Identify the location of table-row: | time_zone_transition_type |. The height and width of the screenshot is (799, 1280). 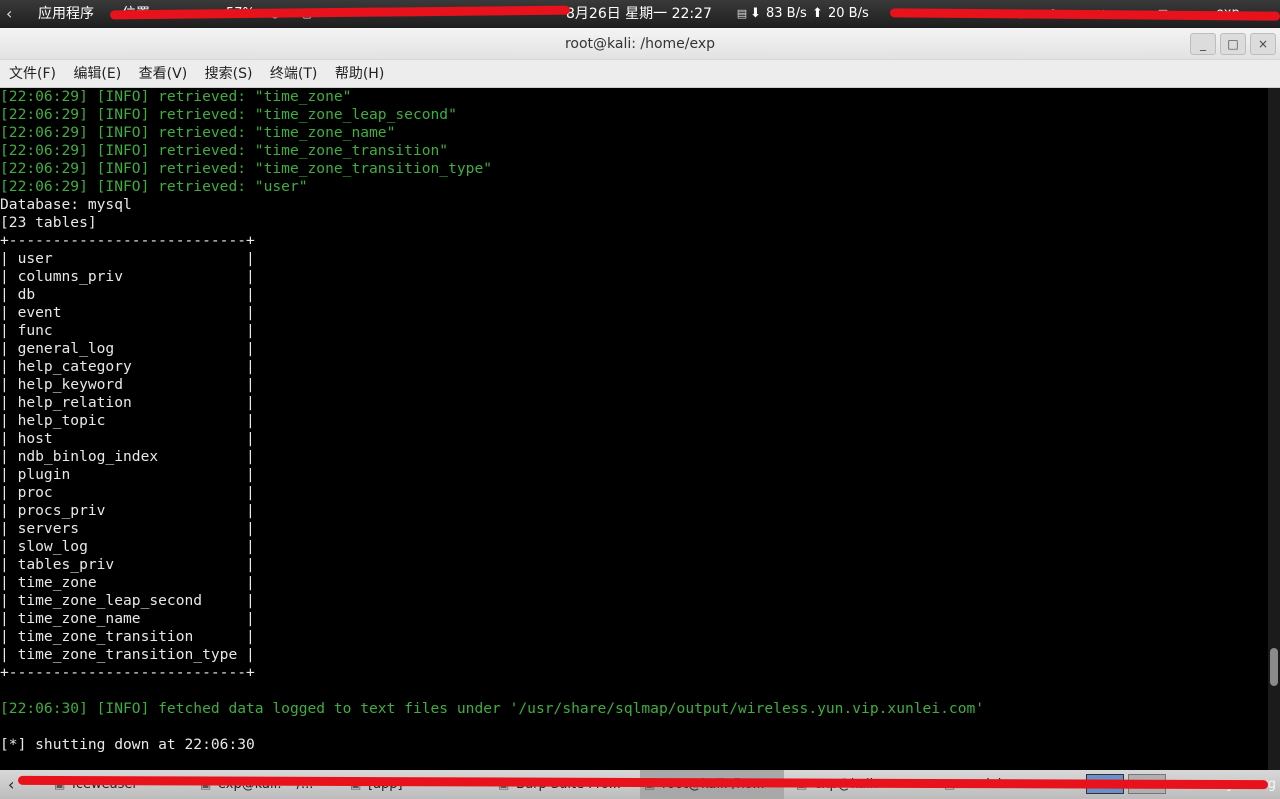
(127, 654).